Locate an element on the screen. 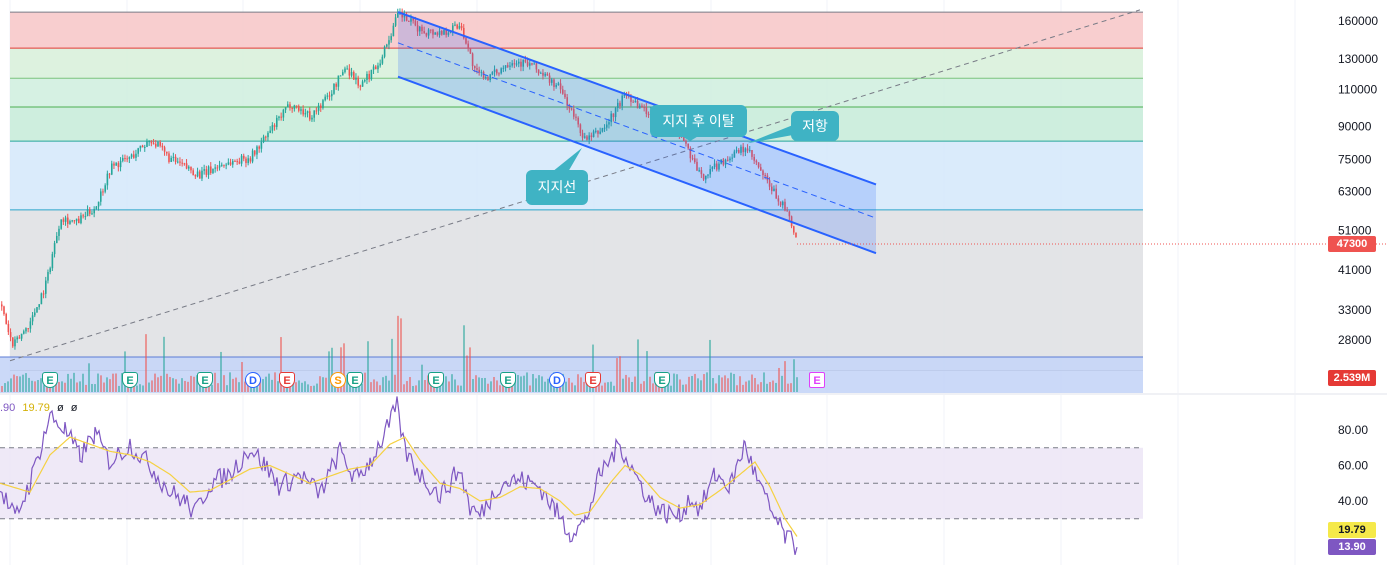 This screenshot has width=1387, height=565. callout-resistance: 저항 is located at coordinates (815, 126).